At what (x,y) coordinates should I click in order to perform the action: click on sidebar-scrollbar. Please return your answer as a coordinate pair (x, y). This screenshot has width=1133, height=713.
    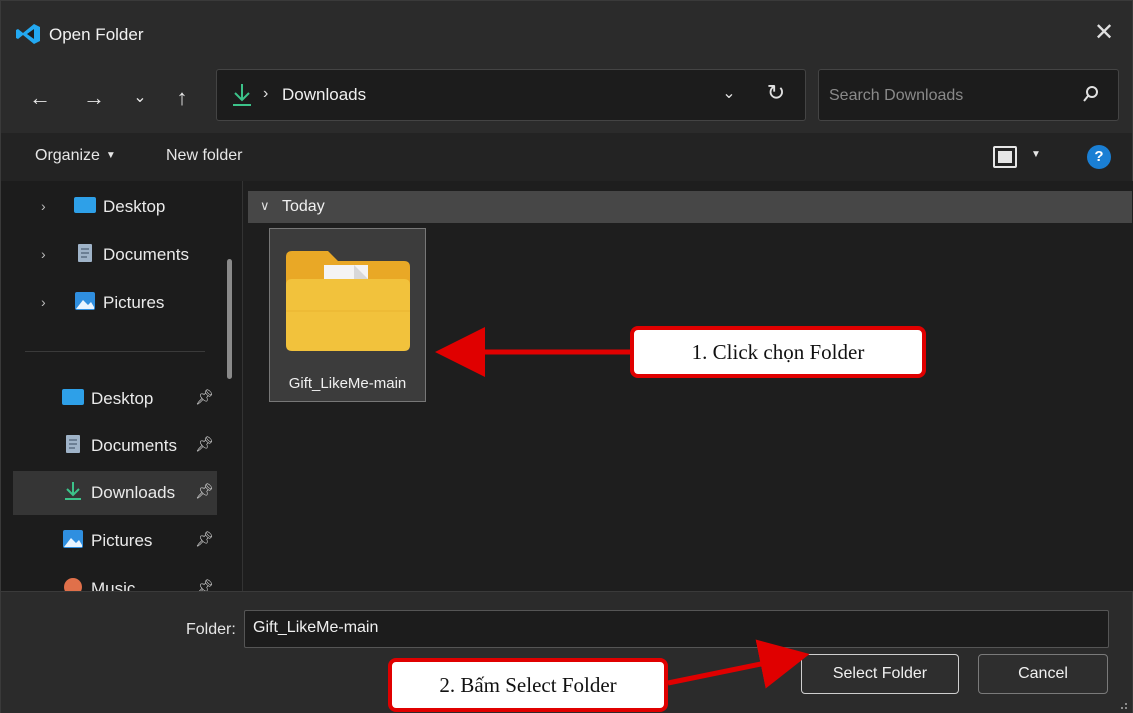
    Looking at the image, I should click on (229, 319).